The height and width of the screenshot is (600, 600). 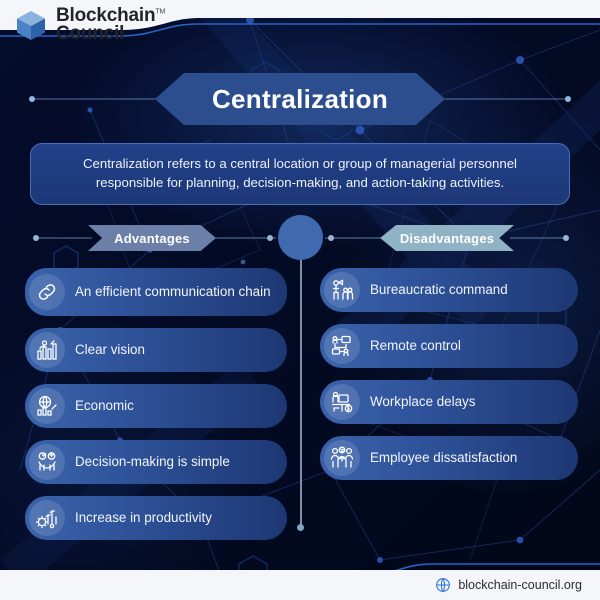 I want to click on list-item-label: An efficient communication chain, so click(x=173, y=291).